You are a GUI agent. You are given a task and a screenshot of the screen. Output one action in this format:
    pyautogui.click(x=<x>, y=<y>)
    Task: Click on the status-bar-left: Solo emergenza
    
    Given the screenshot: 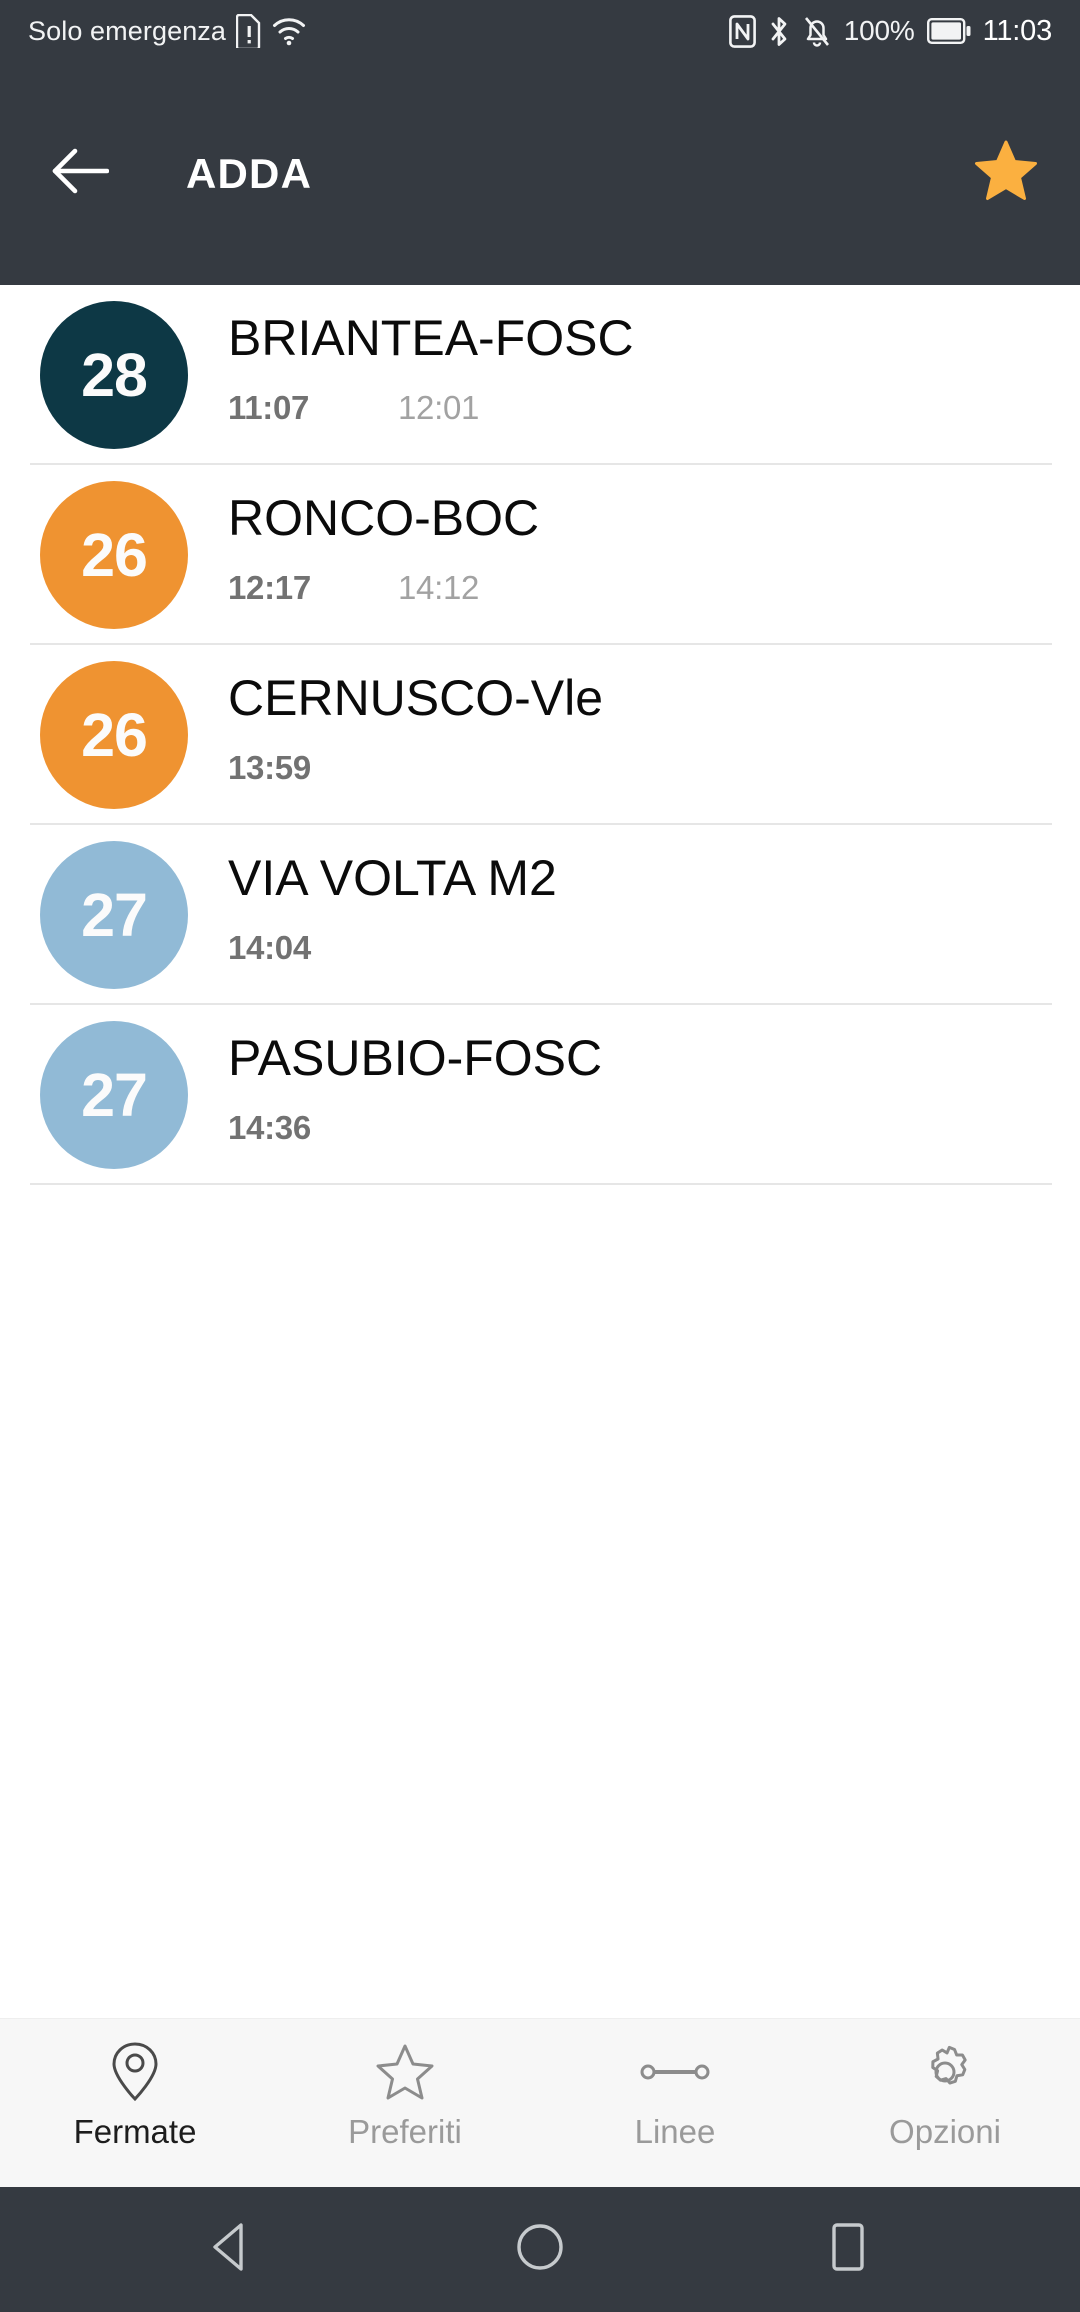 What is the action you would take?
    pyautogui.click(x=167, y=31)
    